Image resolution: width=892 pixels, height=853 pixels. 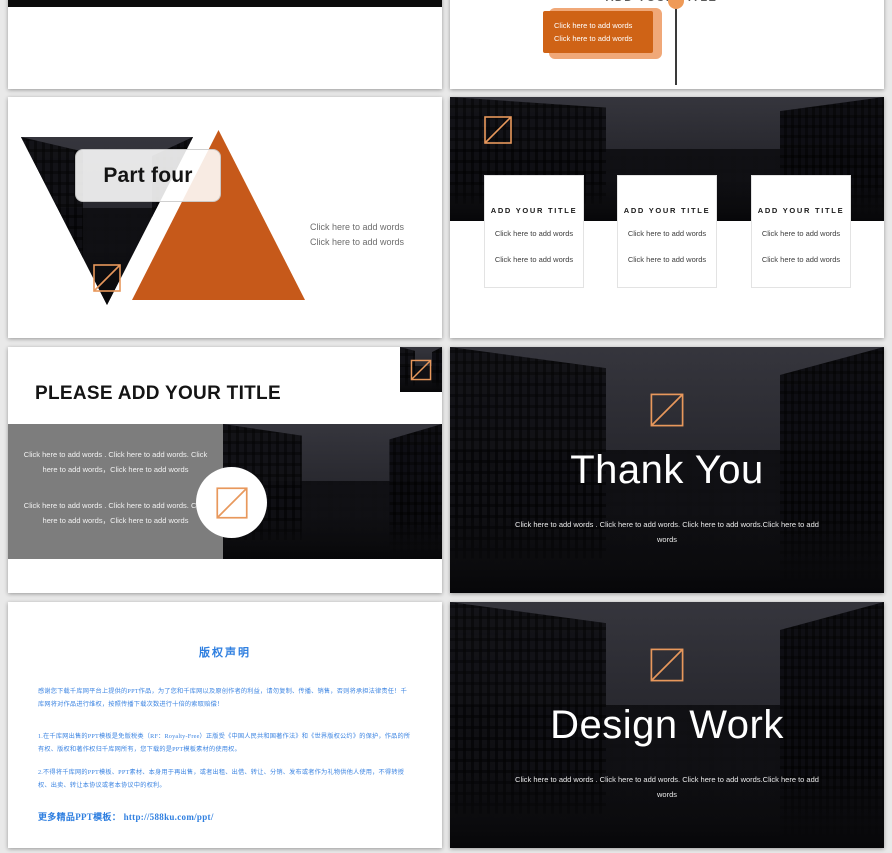 I want to click on corner-logo-tile, so click(x=421, y=369).